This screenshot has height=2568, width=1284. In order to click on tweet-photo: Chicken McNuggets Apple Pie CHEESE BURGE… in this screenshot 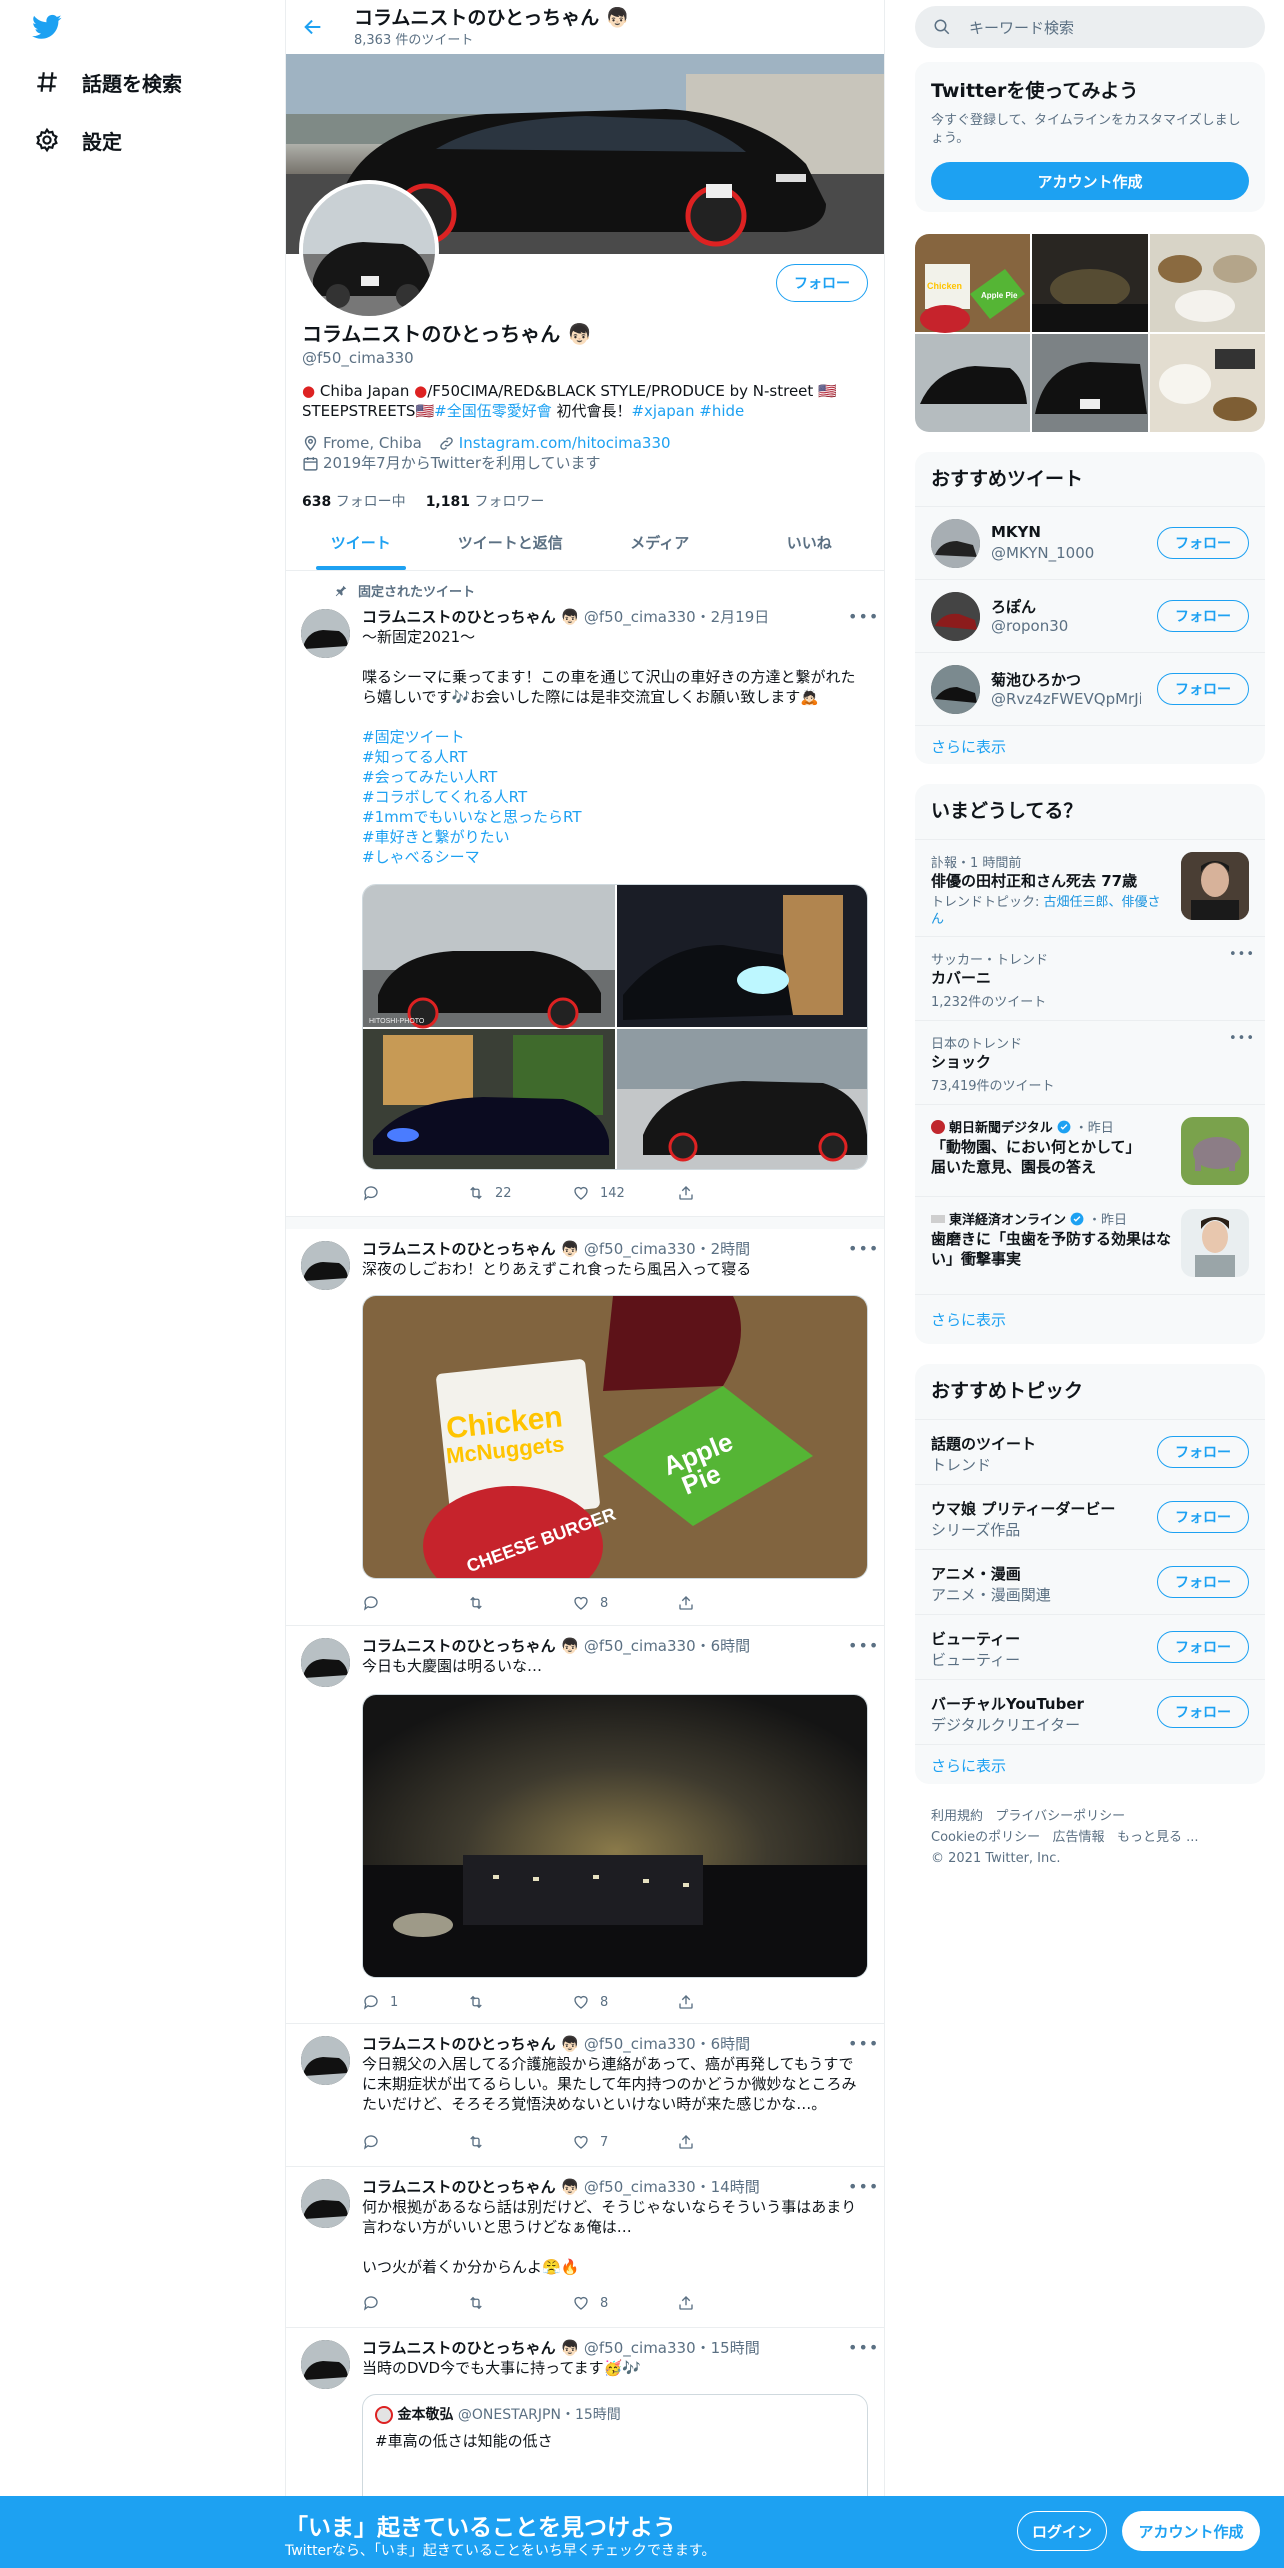, I will do `click(615, 1437)`.